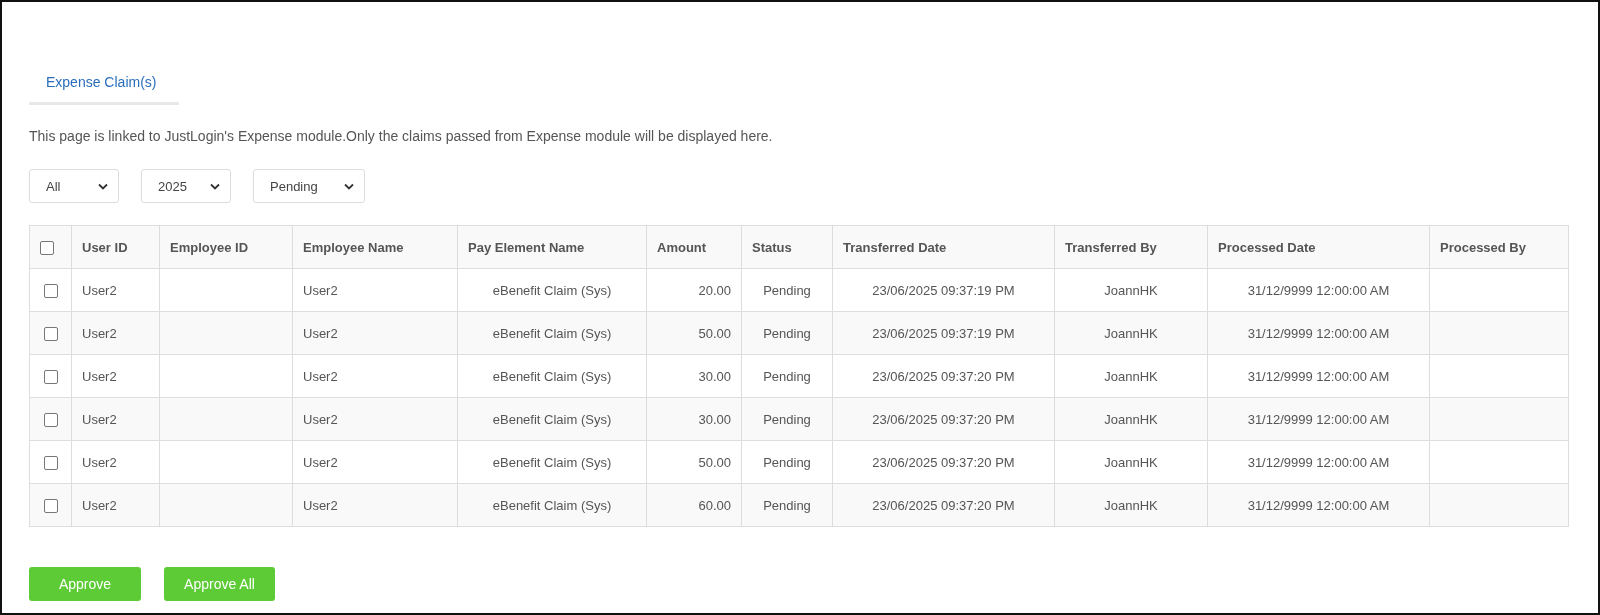 This screenshot has height=615, width=1600. Describe the element at coordinates (186, 186) in the screenshot. I see `filter-dropdown: 2025` at that location.